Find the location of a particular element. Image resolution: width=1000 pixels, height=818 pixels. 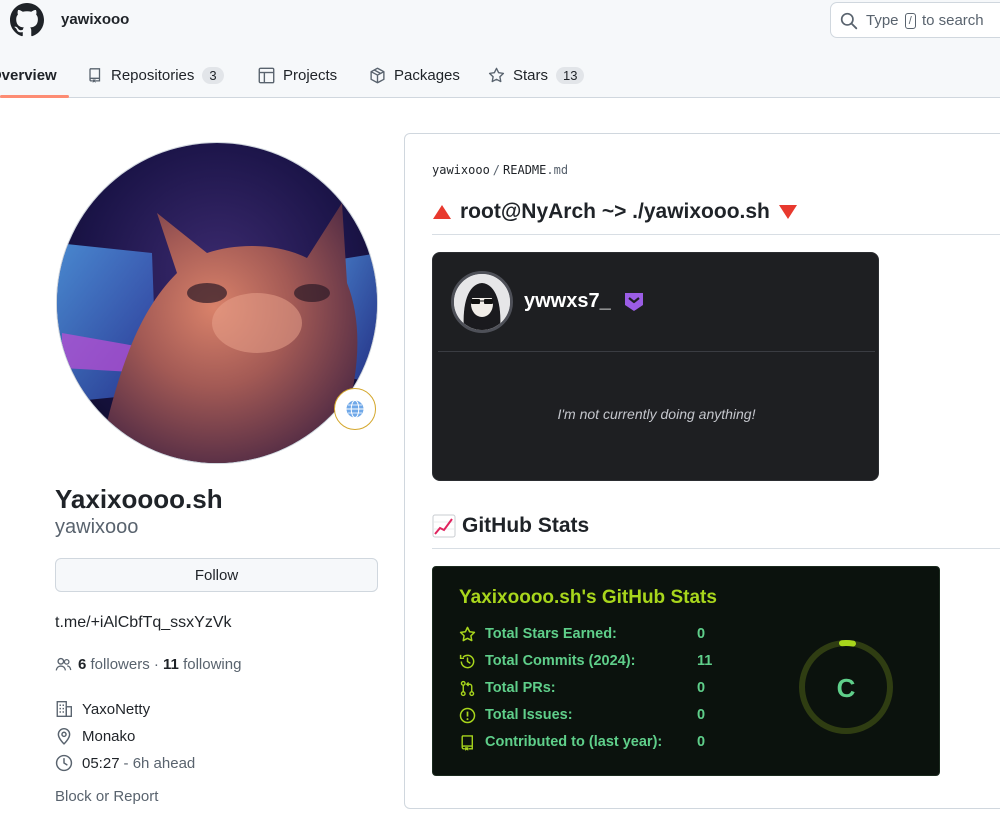

issue-icon is located at coordinates (467, 715).